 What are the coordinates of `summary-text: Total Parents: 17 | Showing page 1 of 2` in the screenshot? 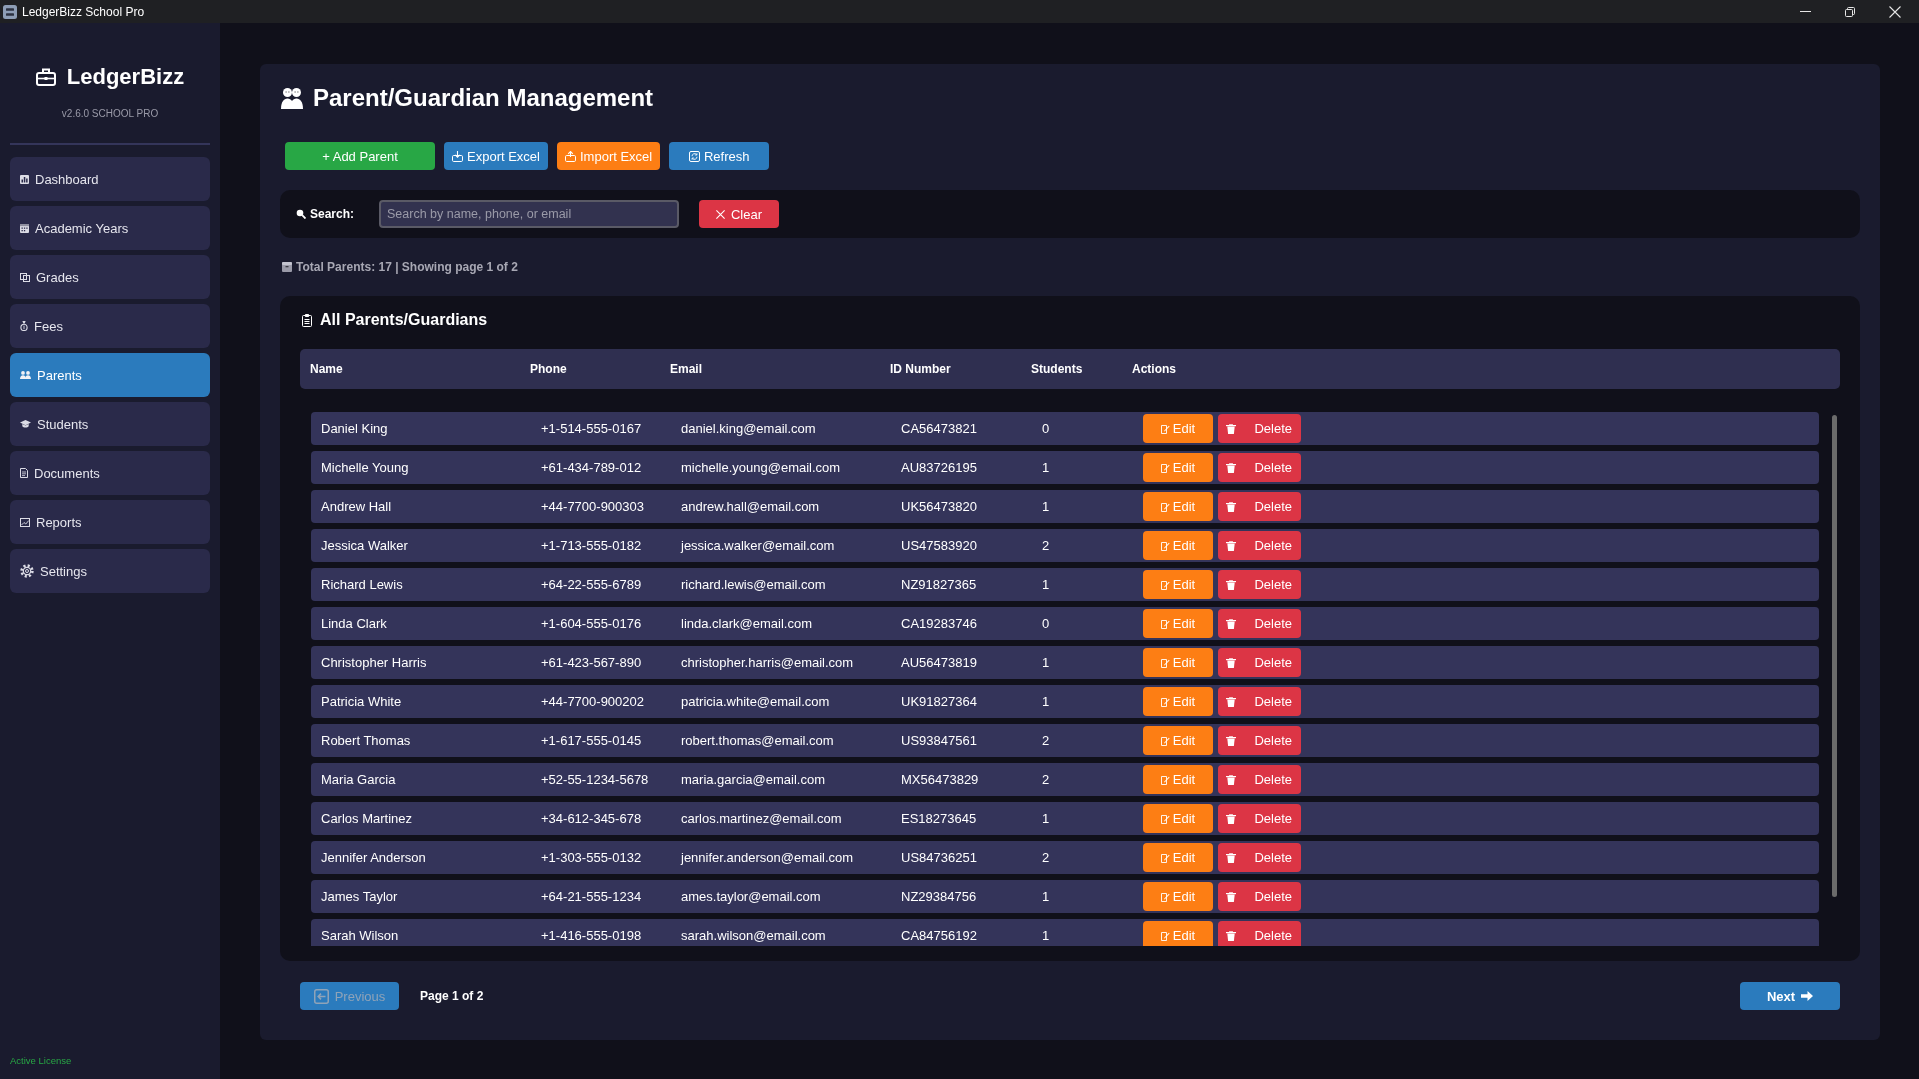 It's located at (407, 267).